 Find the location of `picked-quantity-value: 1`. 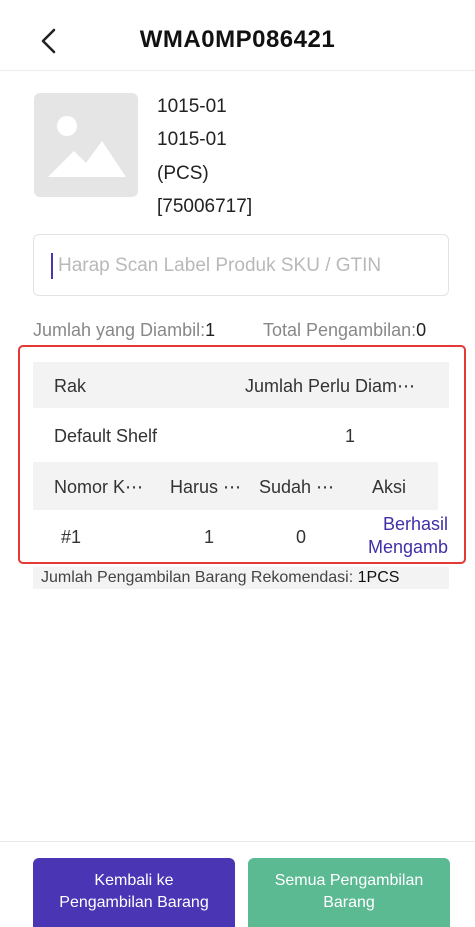

picked-quantity-value: 1 is located at coordinates (210, 330).